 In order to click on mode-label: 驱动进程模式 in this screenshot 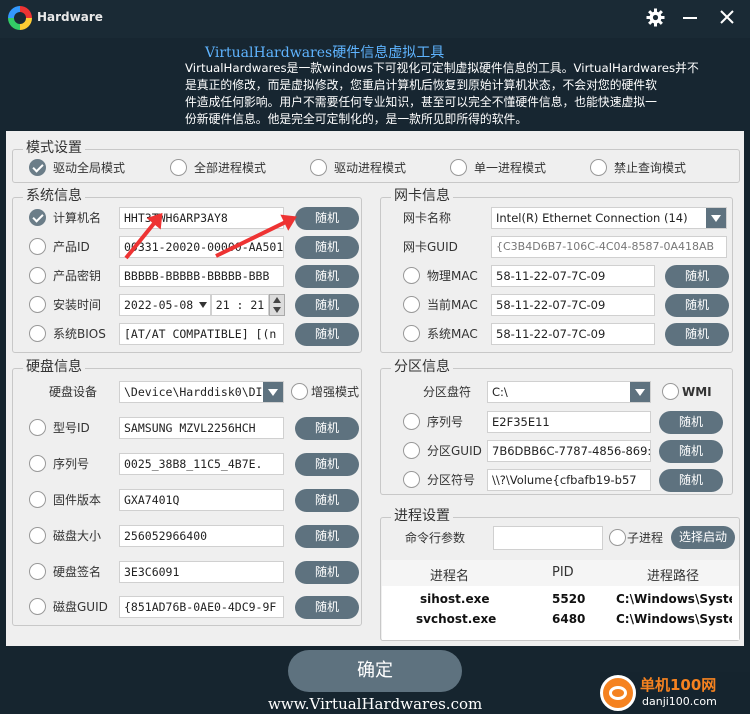, I will do `click(370, 168)`.